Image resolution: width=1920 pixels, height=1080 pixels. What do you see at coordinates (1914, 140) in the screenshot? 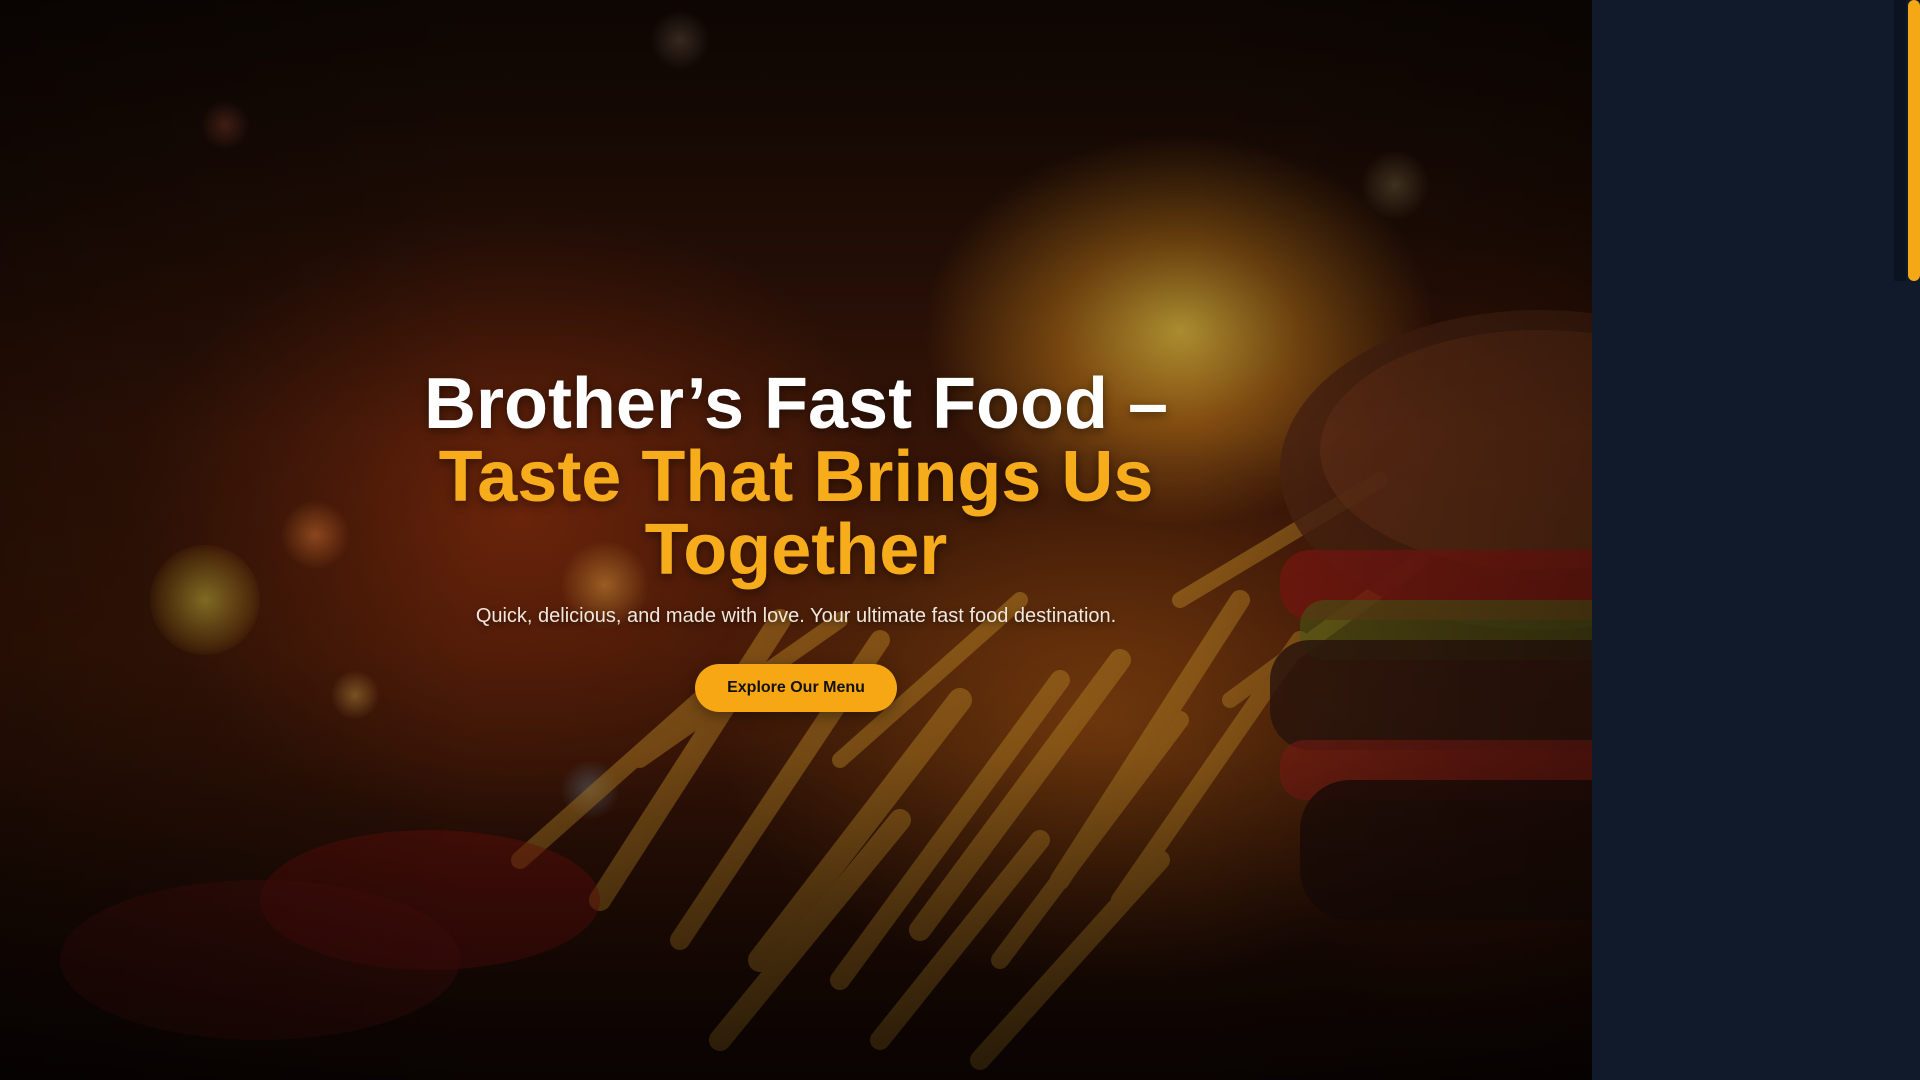
I see `scrollbar-thumb` at bounding box center [1914, 140].